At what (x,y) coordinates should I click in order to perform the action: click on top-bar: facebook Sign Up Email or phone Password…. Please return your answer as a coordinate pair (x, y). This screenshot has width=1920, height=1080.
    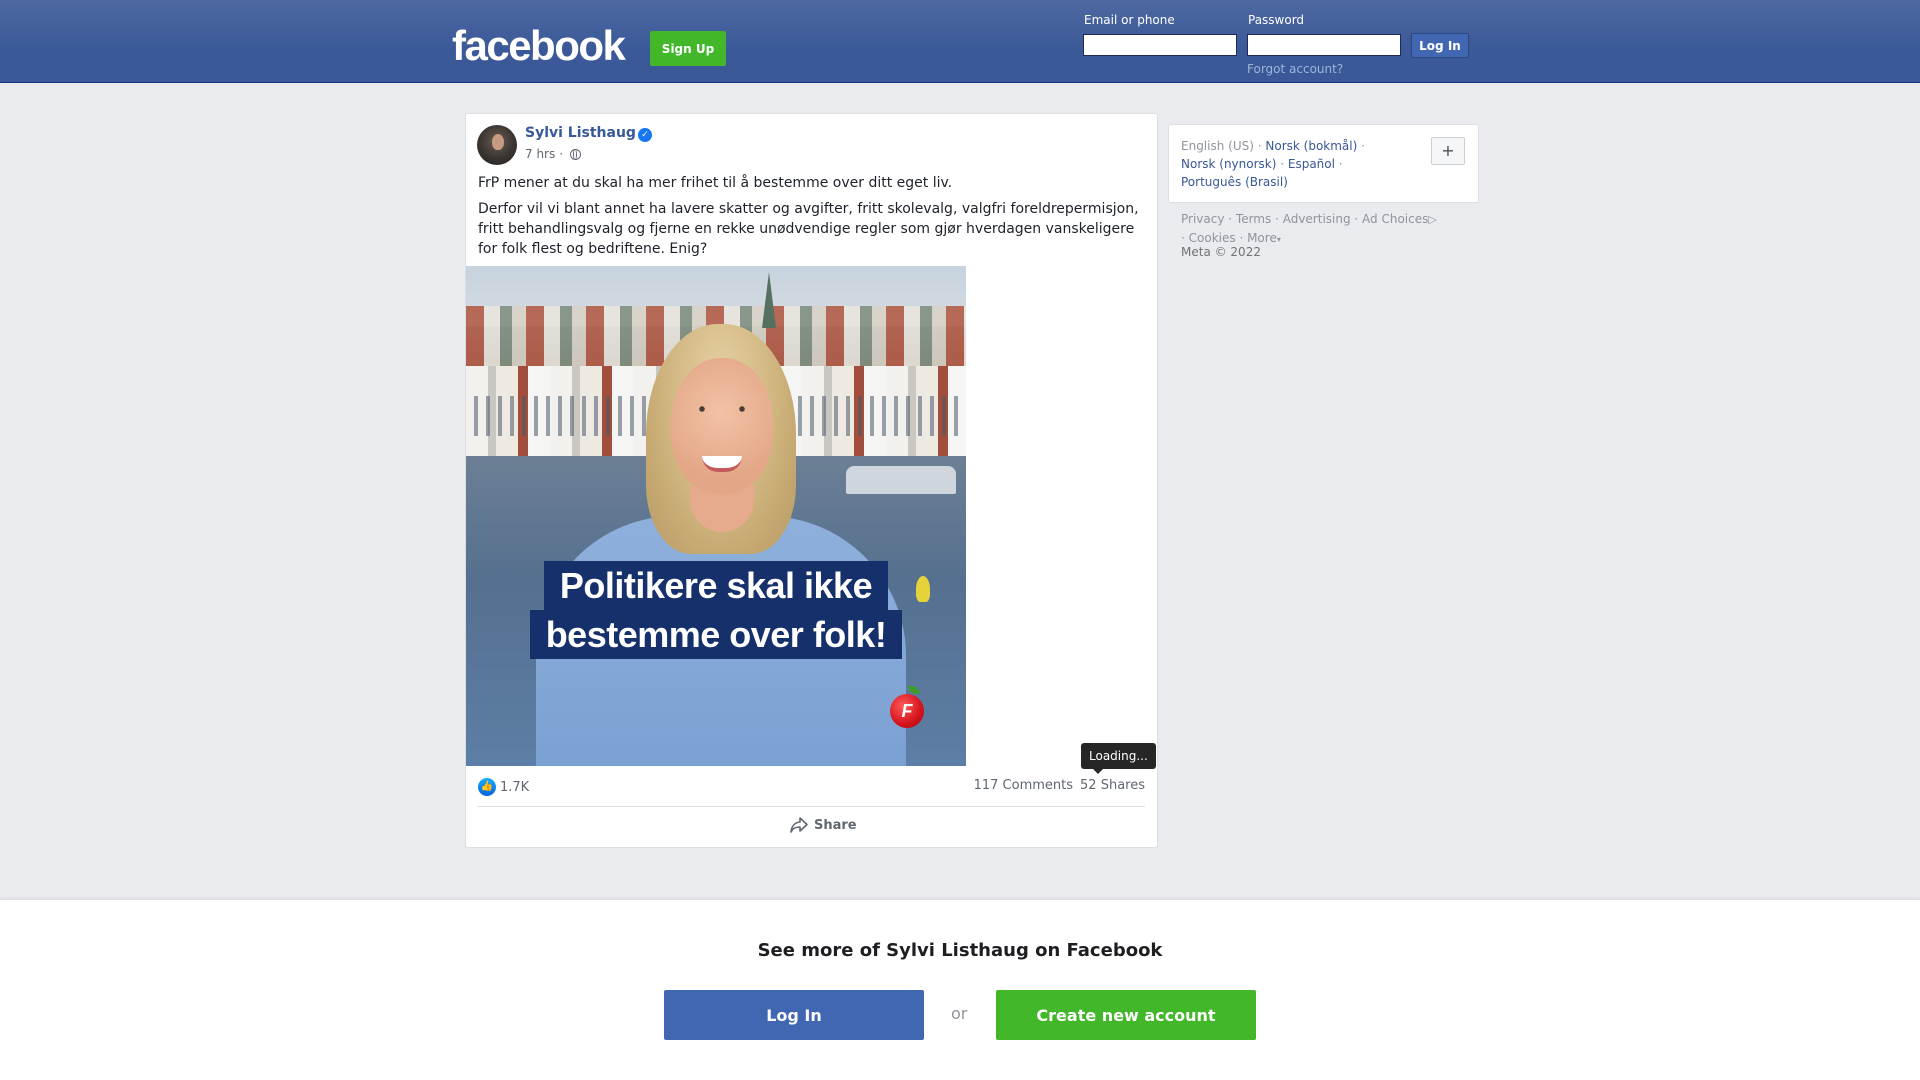
    Looking at the image, I should click on (960, 41).